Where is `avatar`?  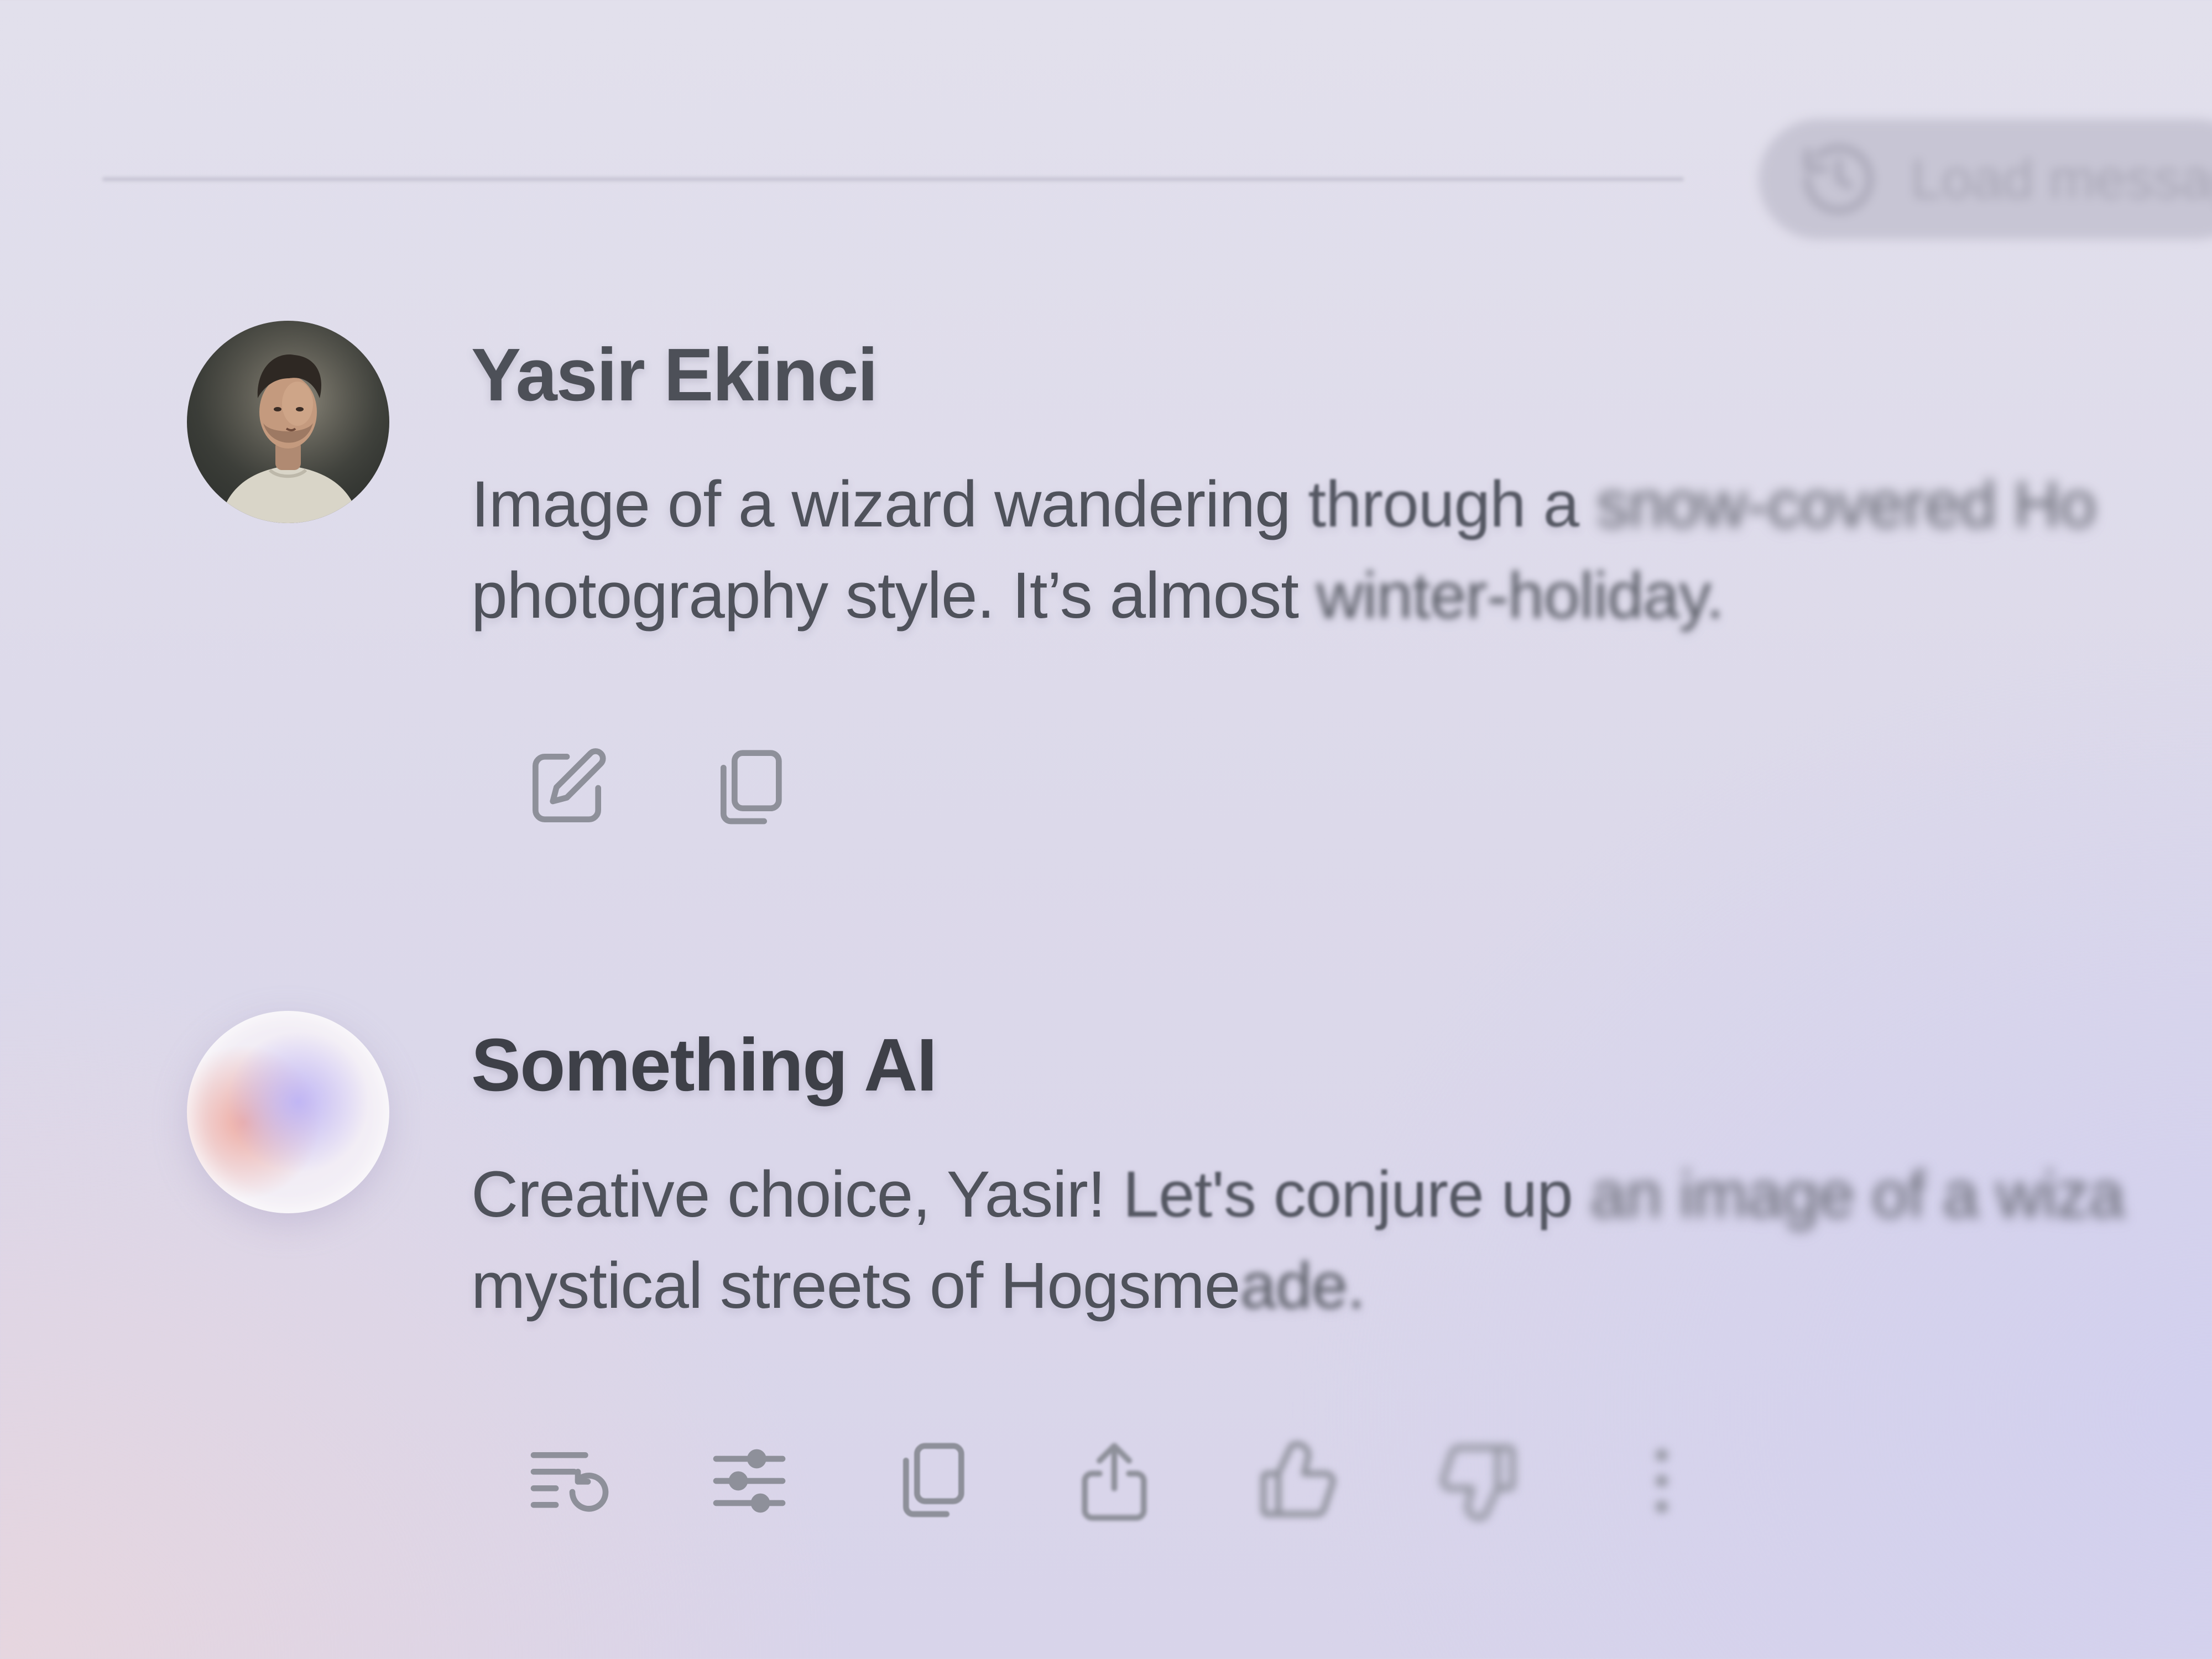
avatar is located at coordinates (288, 422).